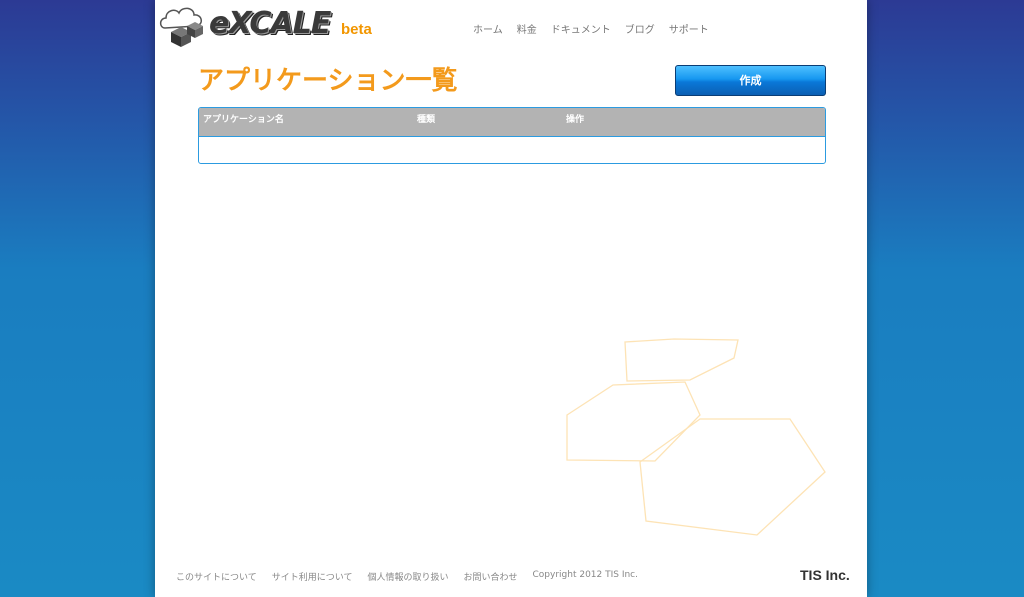 The width and height of the screenshot is (1024, 597). What do you see at coordinates (426, 120) in the screenshot?
I see `column-header-type: 種類` at bounding box center [426, 120].